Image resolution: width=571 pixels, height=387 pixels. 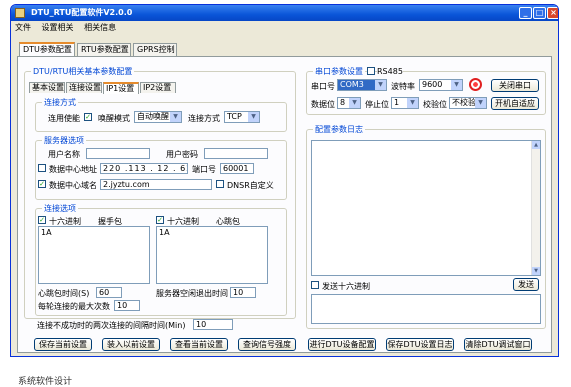 I want to click on beat-time-input: 60, so click(x=109, y=292).